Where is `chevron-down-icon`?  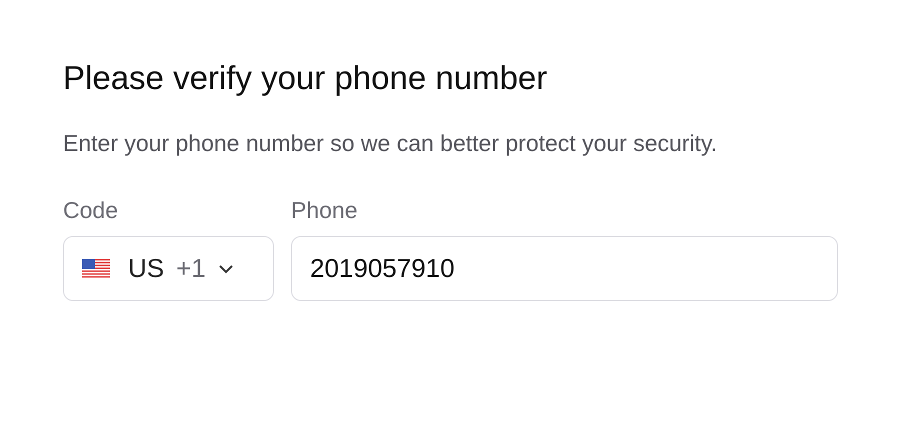
chevron-down-icon is located at coordinates (226, 269).